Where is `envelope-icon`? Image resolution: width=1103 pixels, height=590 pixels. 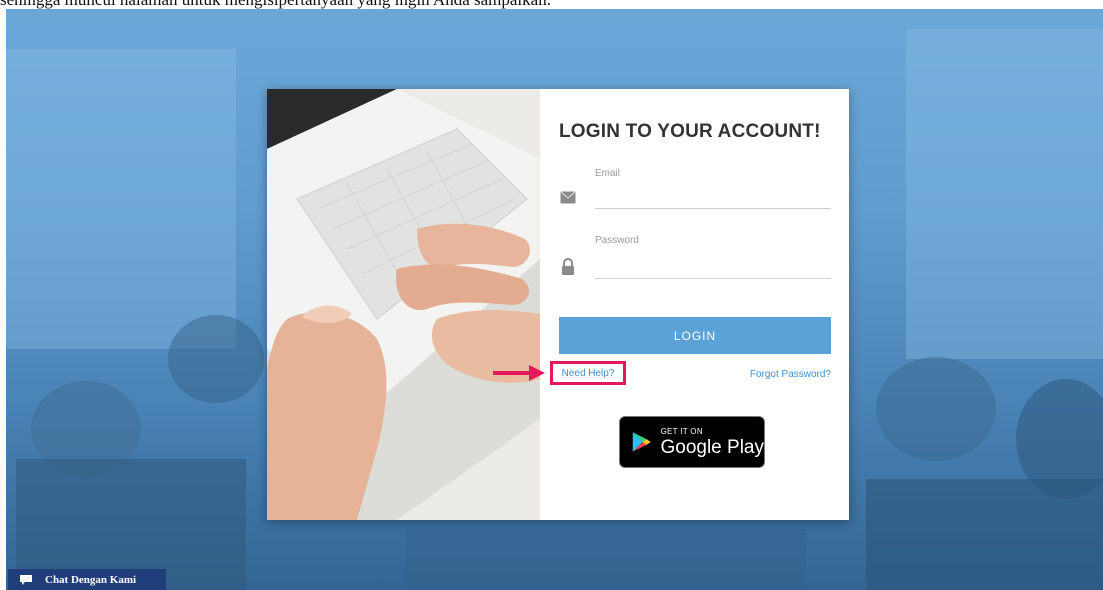
envelope-icon is located at coordinates (568, 197).